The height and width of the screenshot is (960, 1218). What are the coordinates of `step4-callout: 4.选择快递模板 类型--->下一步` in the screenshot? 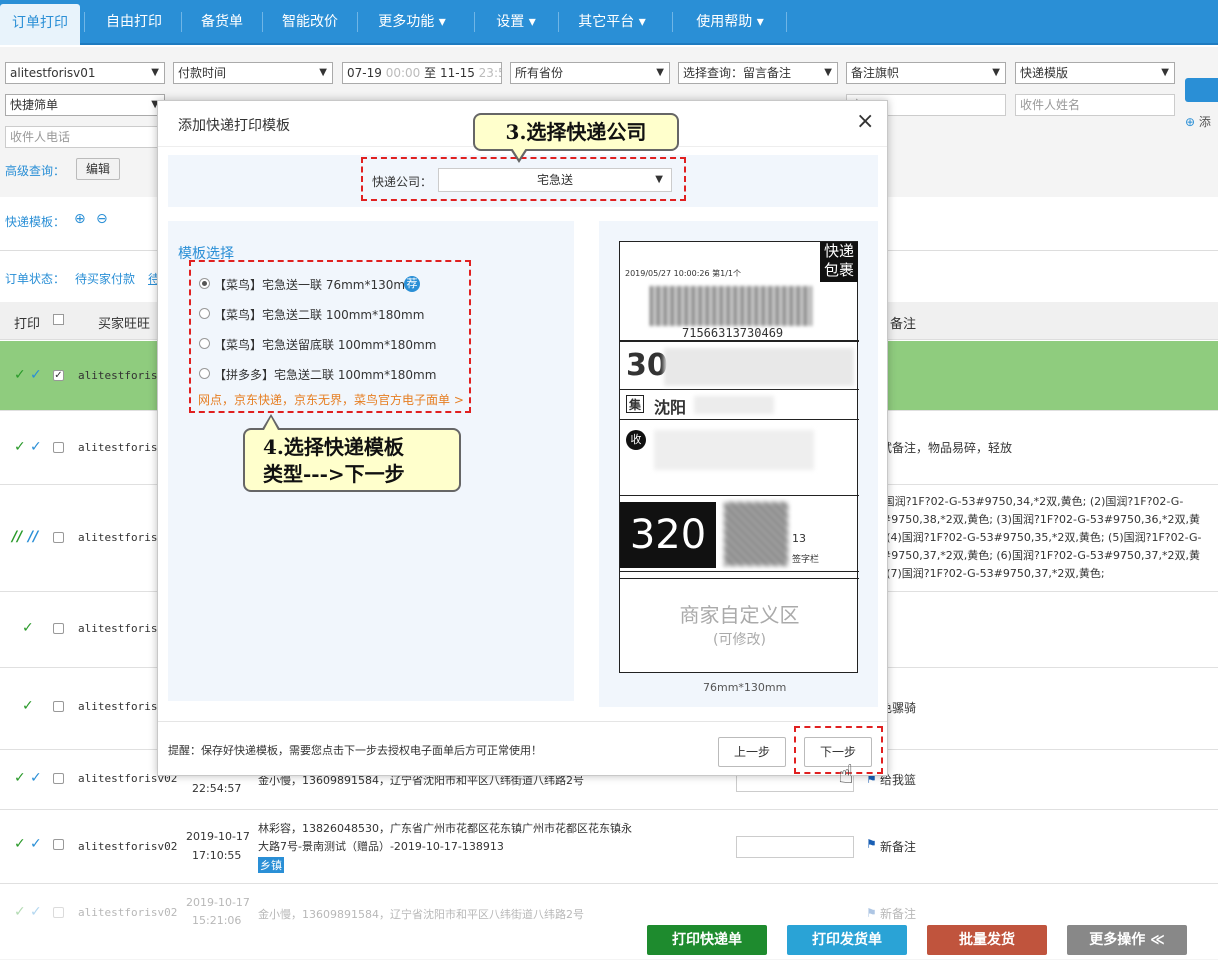 It's located at (352, 460).